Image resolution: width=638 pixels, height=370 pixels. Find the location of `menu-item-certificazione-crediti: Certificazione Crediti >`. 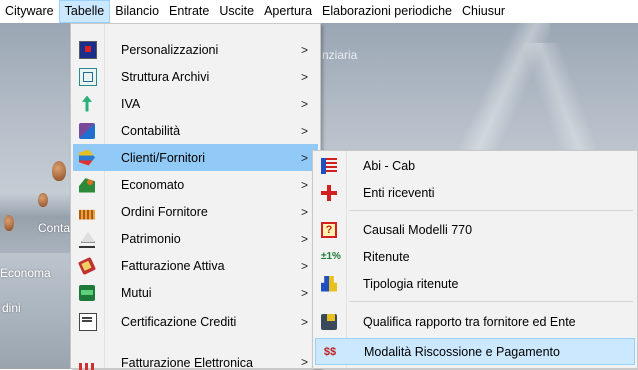

menu-item-certificazione-crediti: Certificazione Crediti > is located at coordinates (195, 321).